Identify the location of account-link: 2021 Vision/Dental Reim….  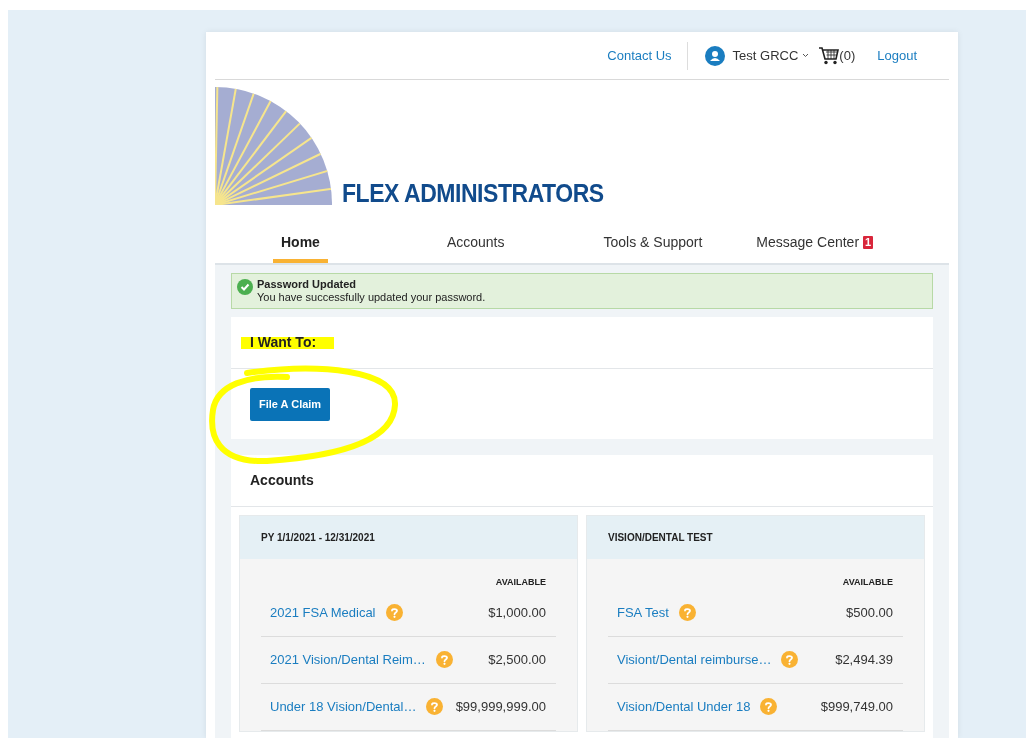
(348, 659).